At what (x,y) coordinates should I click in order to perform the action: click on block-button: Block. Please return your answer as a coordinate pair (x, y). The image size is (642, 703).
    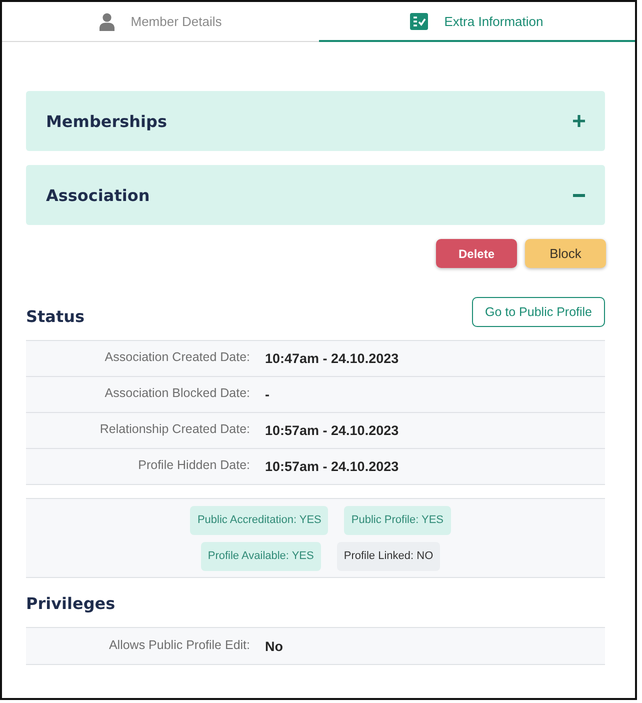
    Looking at the image, I should click on (565, 253).